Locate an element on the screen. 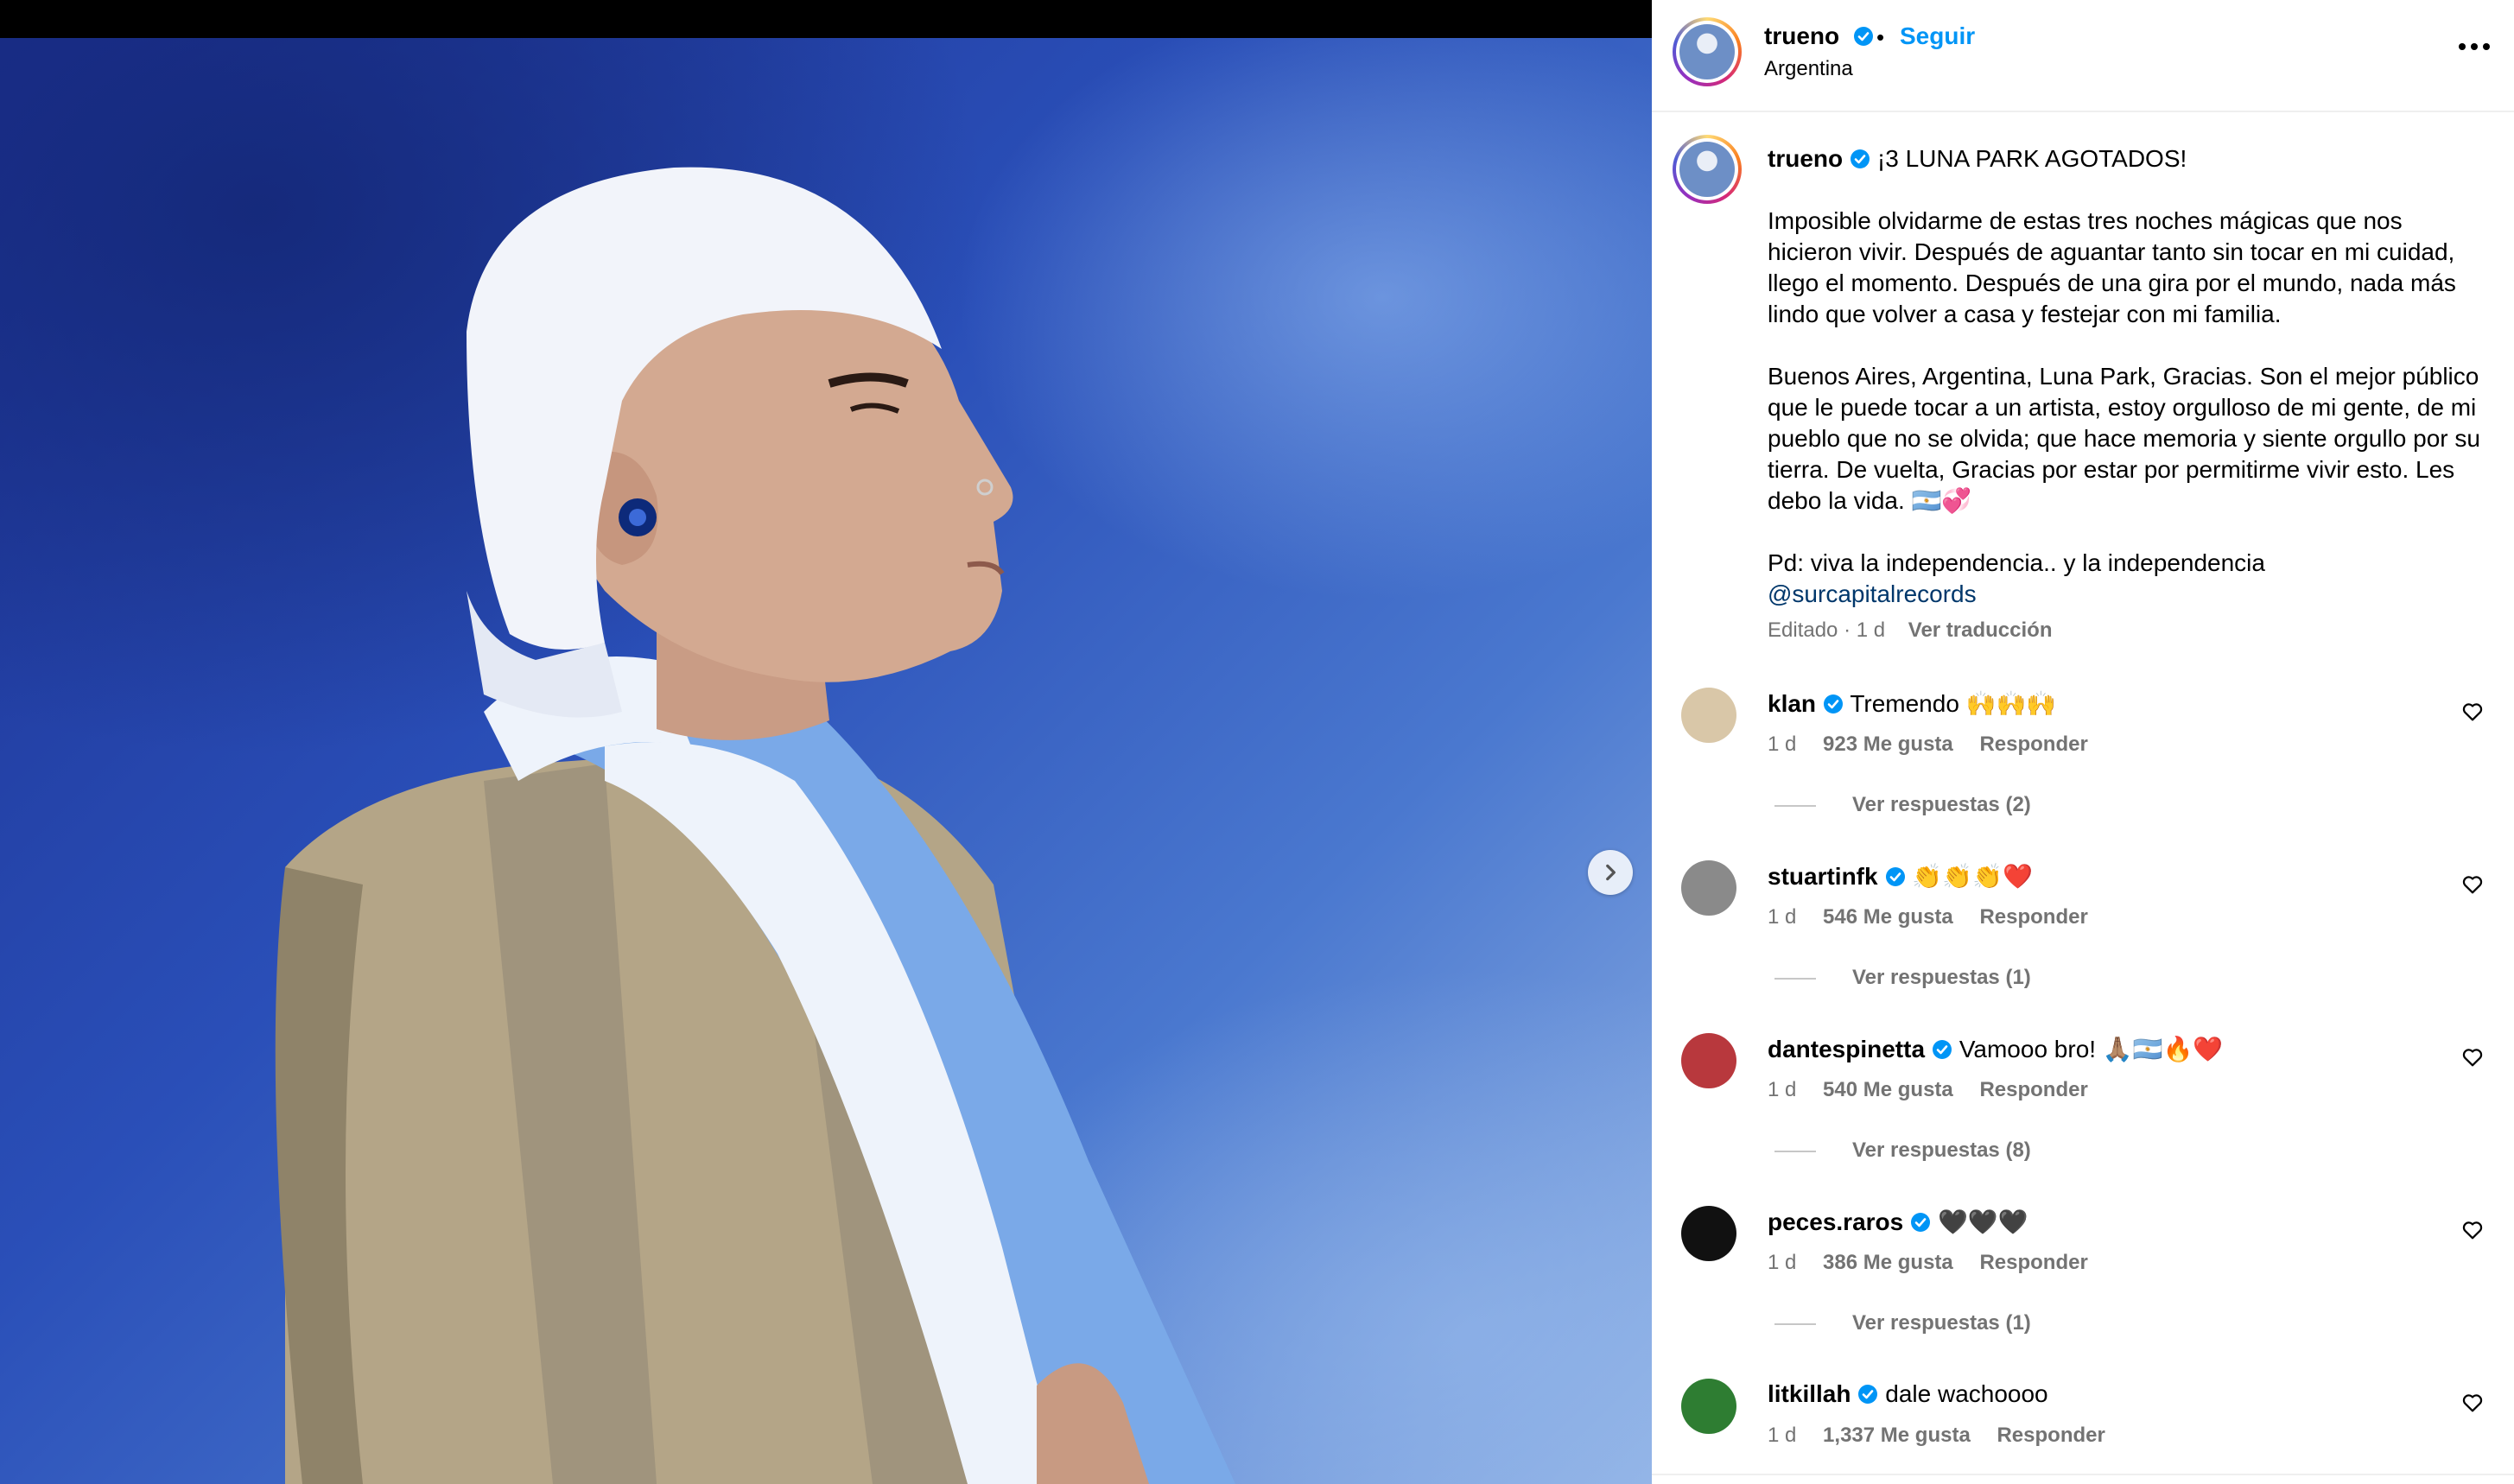  comment-meta: 1 d 923 Me gusta Responder is located at coordinates (1938, 744).